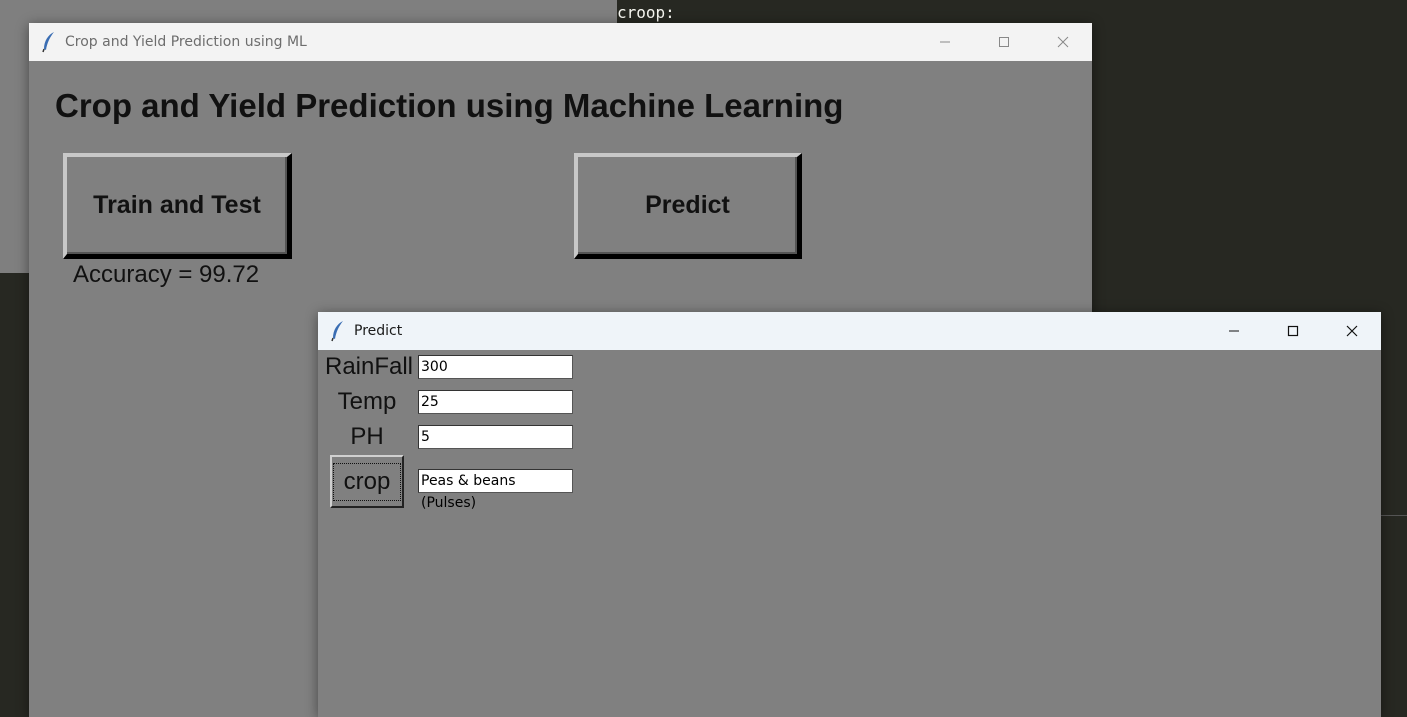  Describe the element at coordinates (186, 42) in the screenshot. I see `main-window-title: Crop and Yield Prediction using ML` at that location.